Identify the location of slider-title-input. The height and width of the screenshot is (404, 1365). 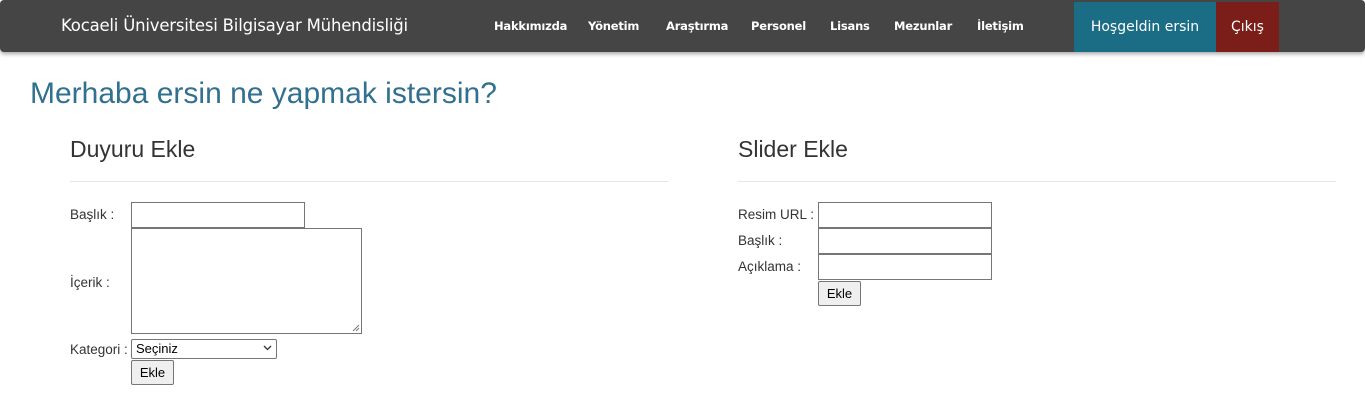
(905, 241).